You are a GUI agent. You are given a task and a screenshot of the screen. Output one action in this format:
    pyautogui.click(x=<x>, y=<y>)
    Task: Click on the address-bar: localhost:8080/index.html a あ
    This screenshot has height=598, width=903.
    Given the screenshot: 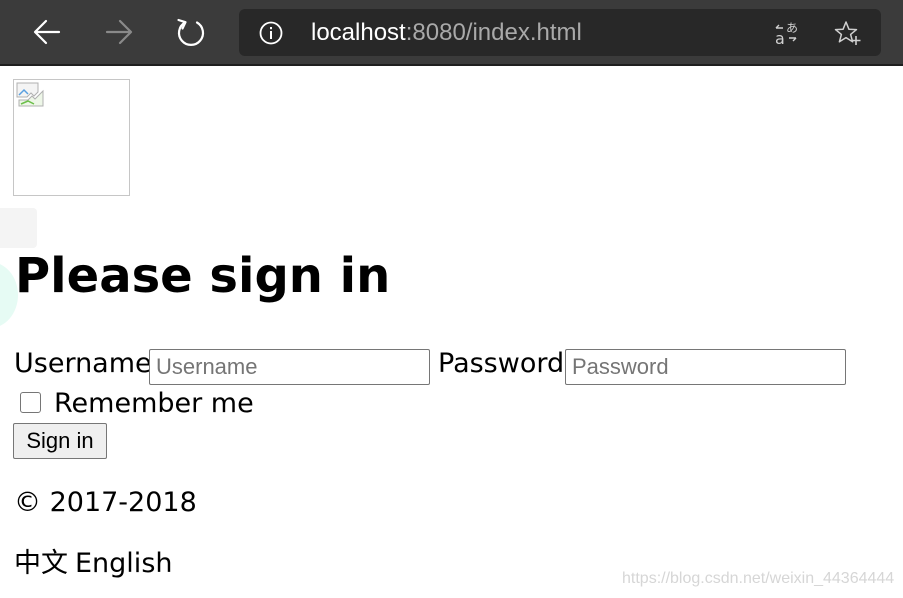 What is the action you would take?
    pyautogui.click(x=560, y=32)
    